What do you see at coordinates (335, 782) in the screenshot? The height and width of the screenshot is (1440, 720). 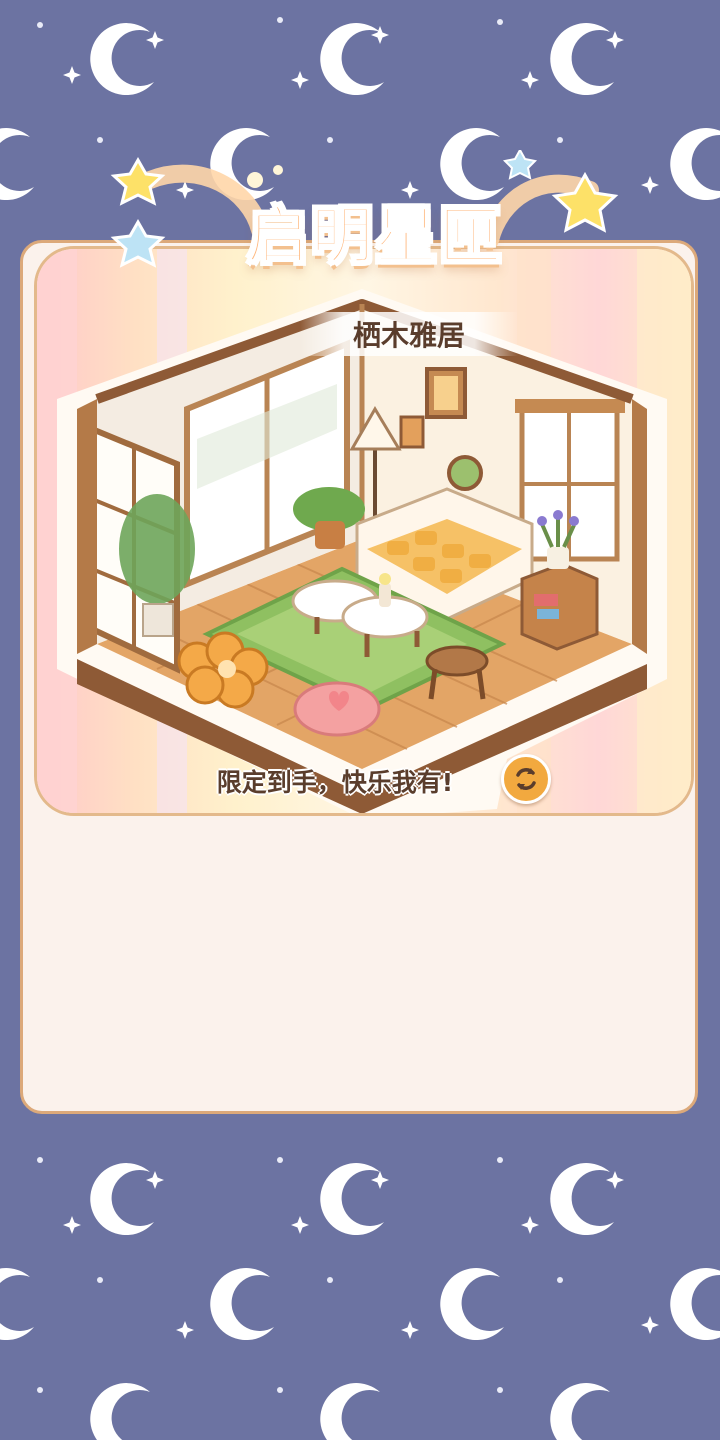 I see `slogan-text: 限定到手，快乐我有!` at bounding box center [335, 782].